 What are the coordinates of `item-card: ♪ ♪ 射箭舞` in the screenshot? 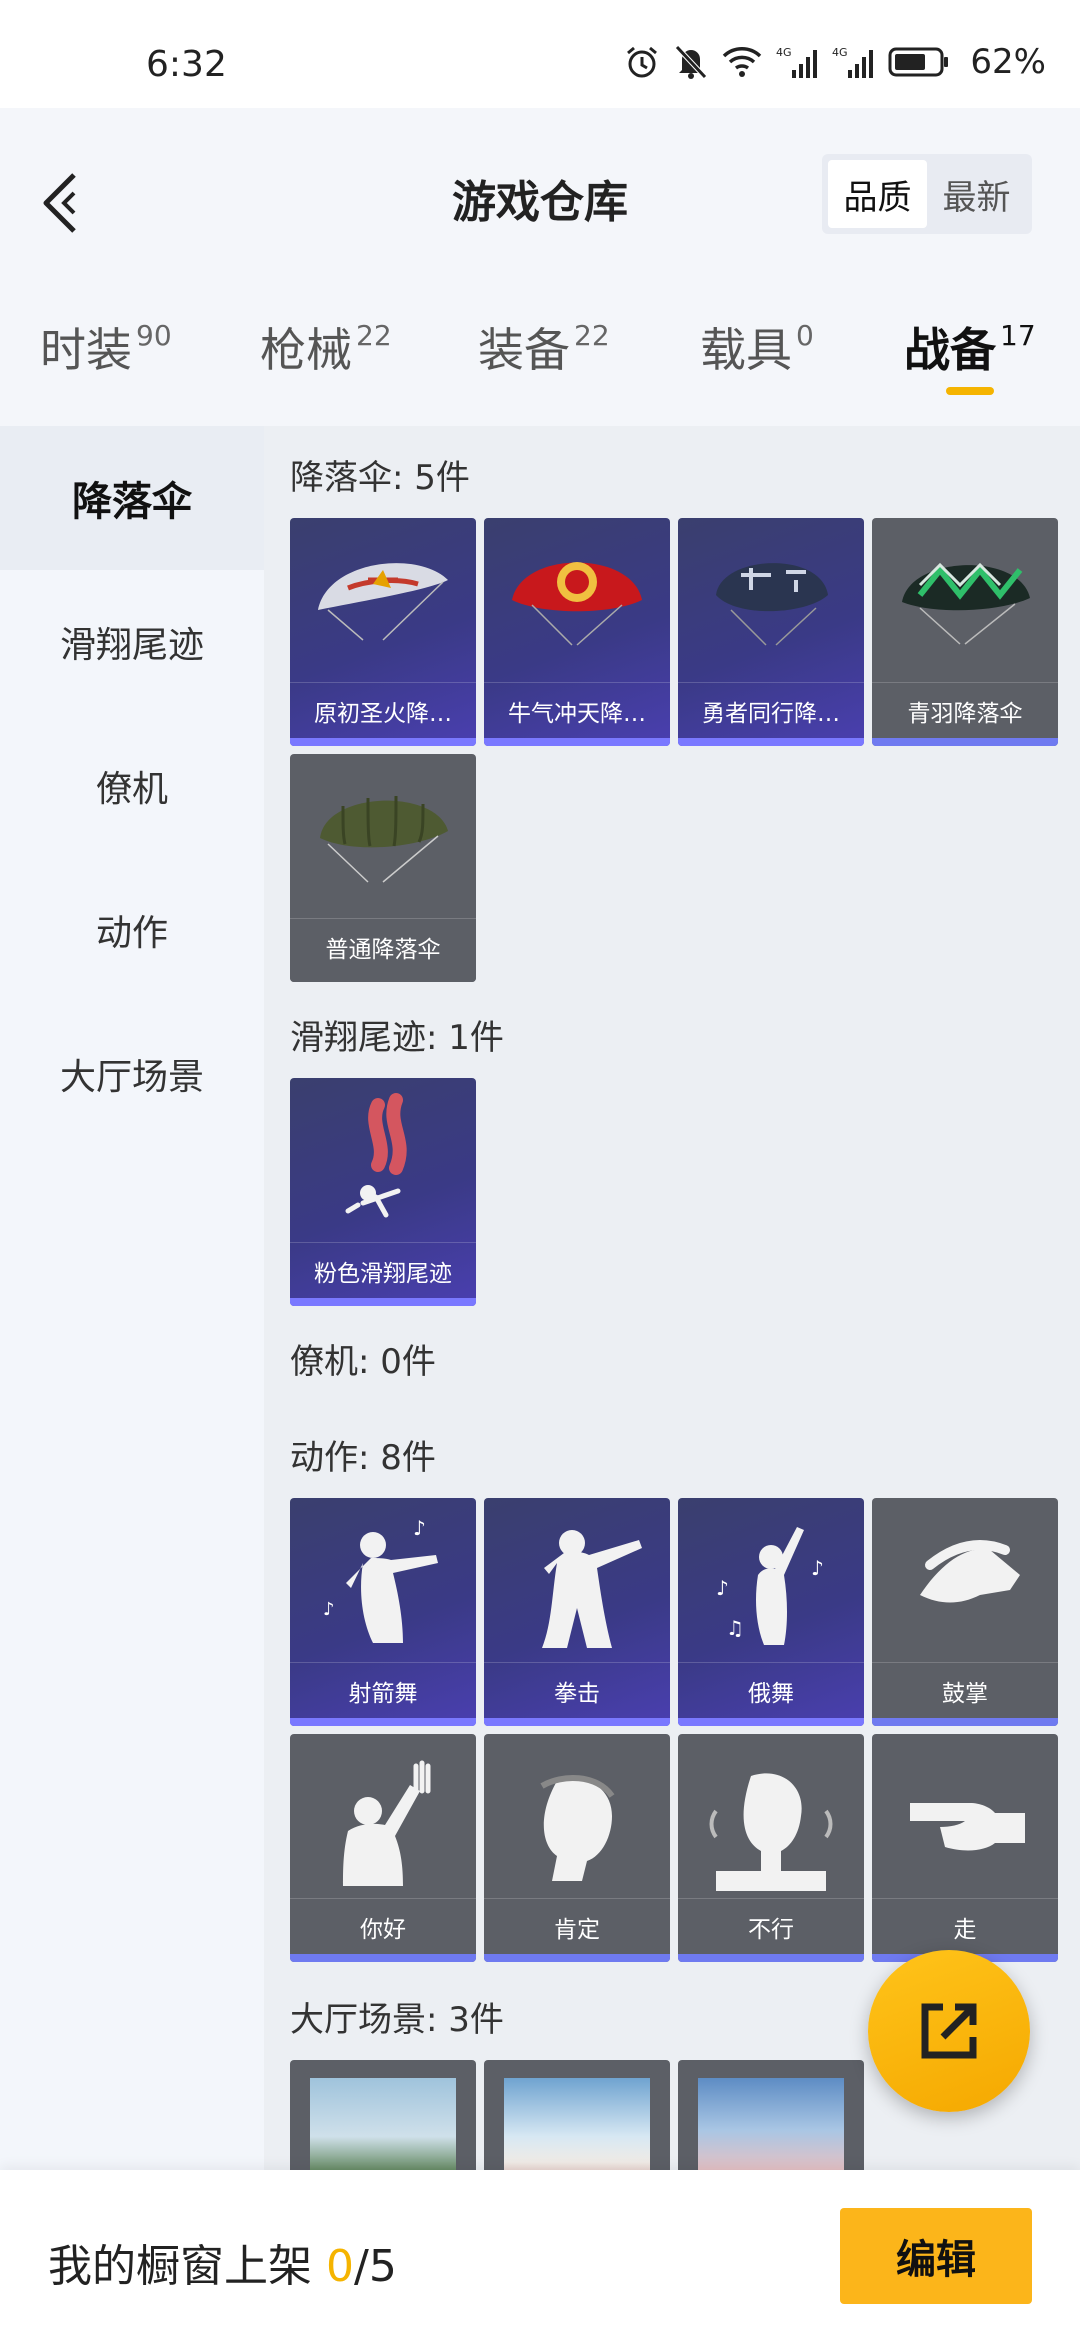 It's located at (383, 1612).